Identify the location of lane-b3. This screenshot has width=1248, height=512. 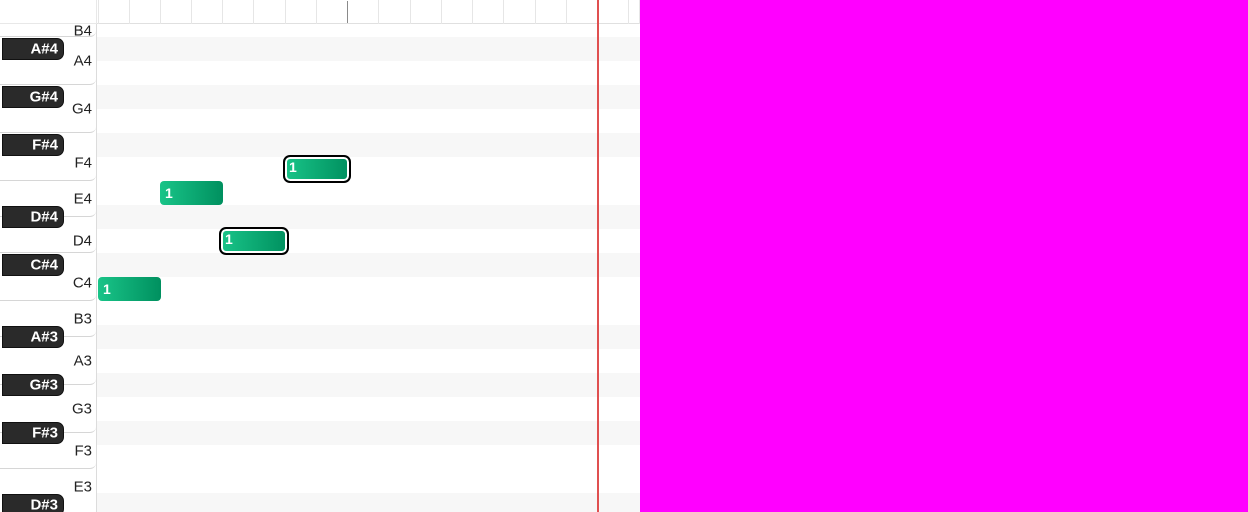
(368, 313).